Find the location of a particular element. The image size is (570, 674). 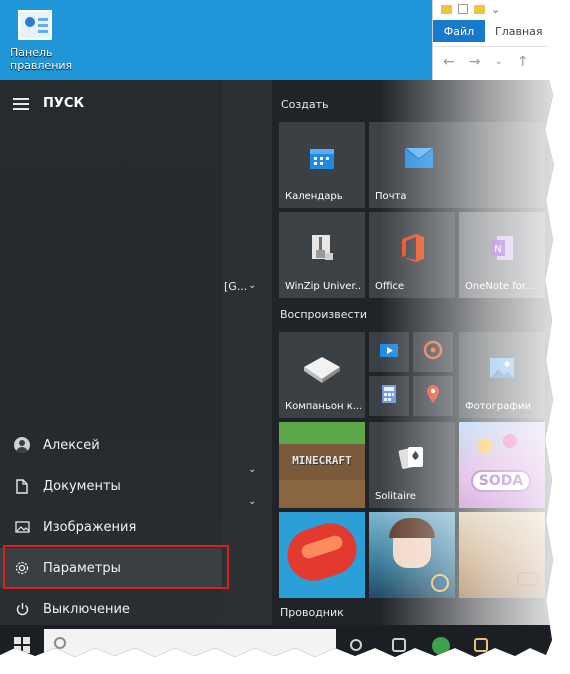

group-title-play: Воспроизвести is located at coordinates (323, 314).